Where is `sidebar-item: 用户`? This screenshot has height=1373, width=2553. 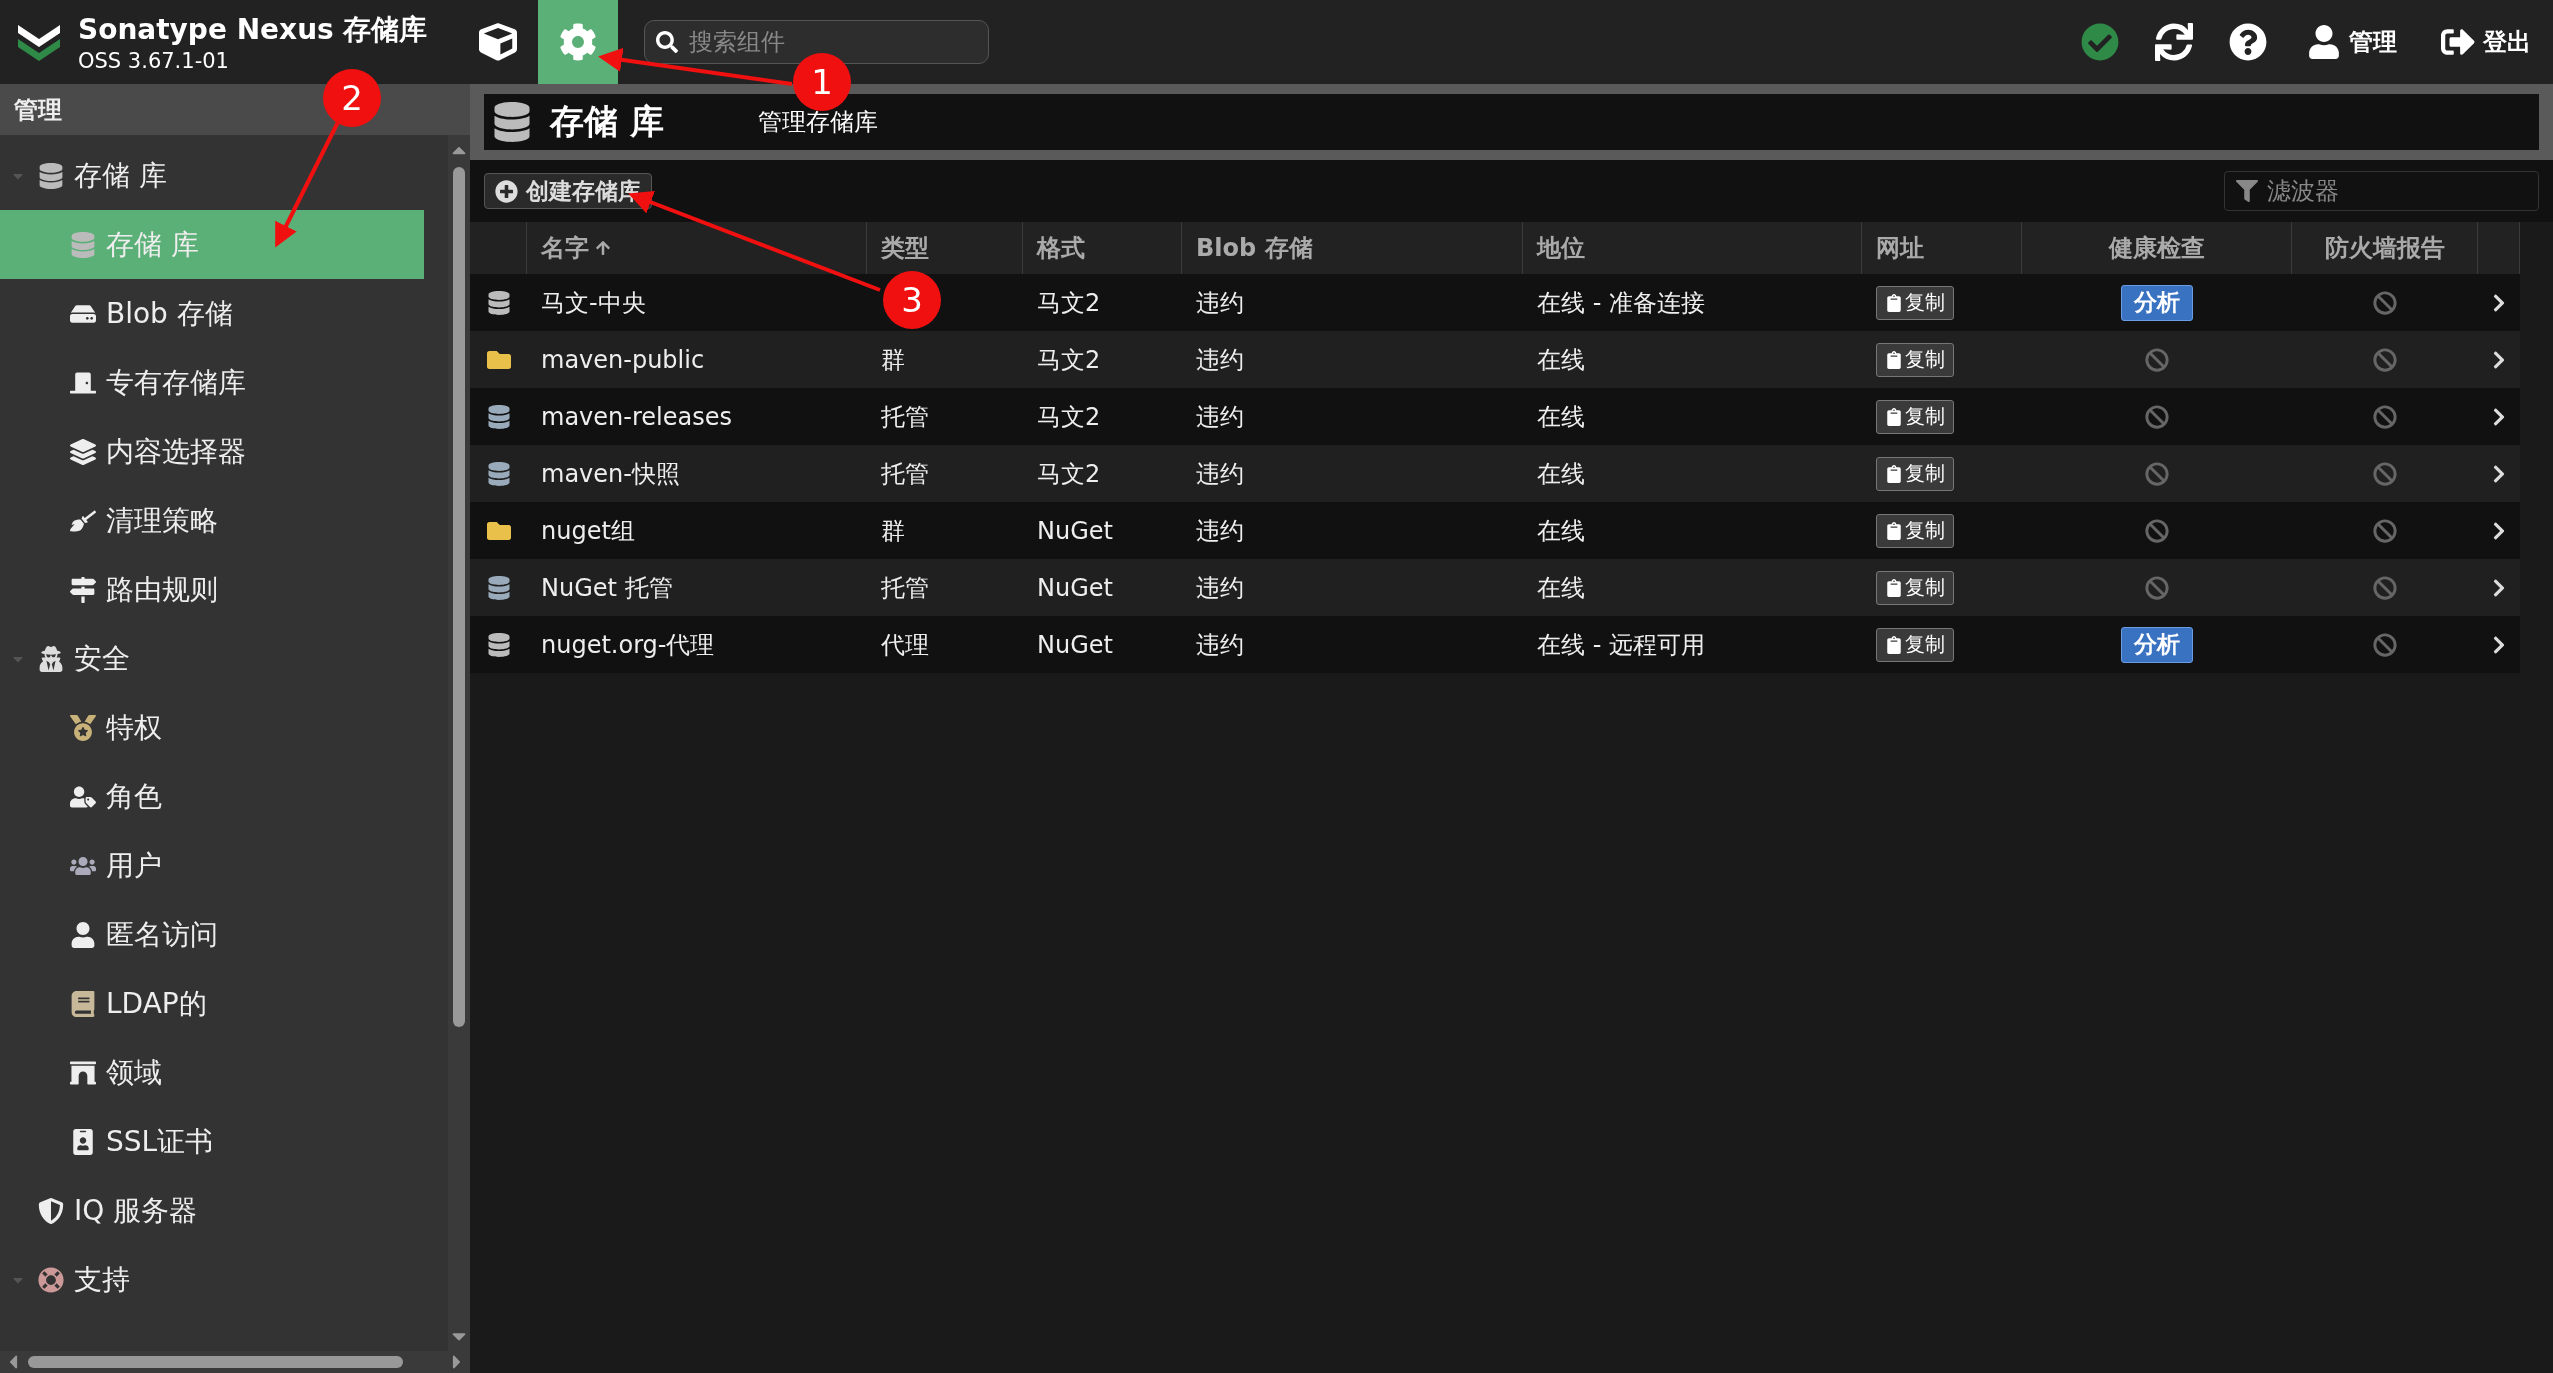 sidebar-item: 用户 is located at coordinates (212, 865).